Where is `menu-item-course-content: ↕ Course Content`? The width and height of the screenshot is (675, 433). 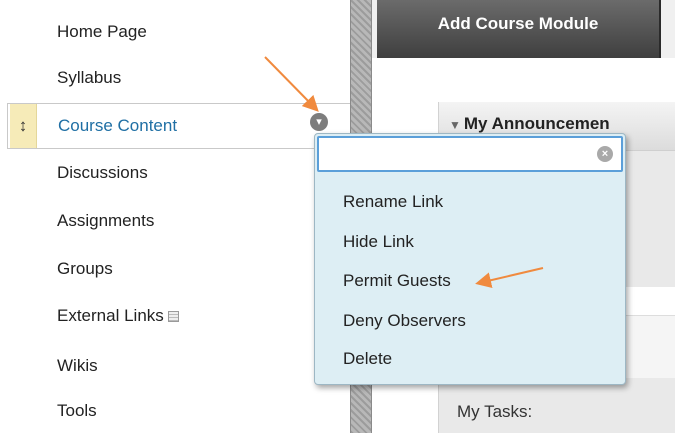
menu-item-course-content: ↕ Course Content is located at coordinates (178, 126).